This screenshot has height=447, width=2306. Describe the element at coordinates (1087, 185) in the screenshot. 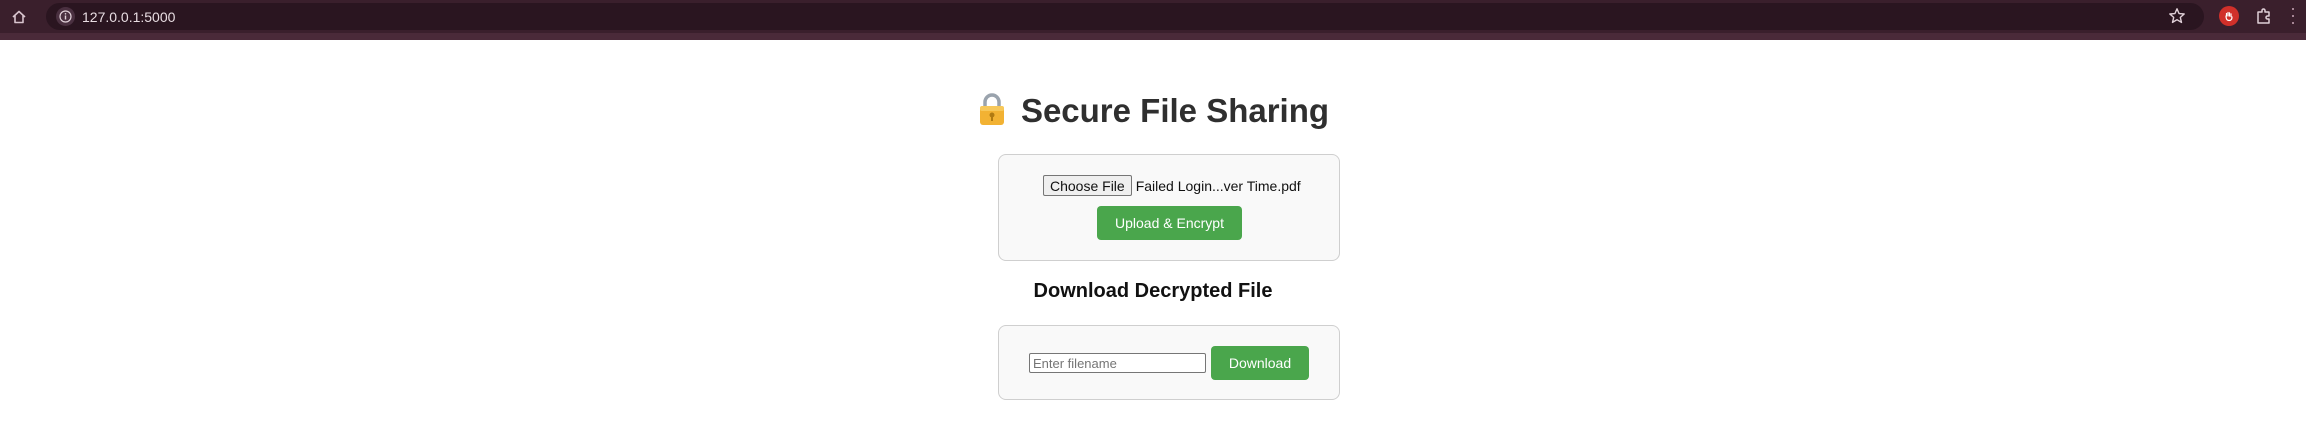

I see `choose-file-button: Choose File` at that location.